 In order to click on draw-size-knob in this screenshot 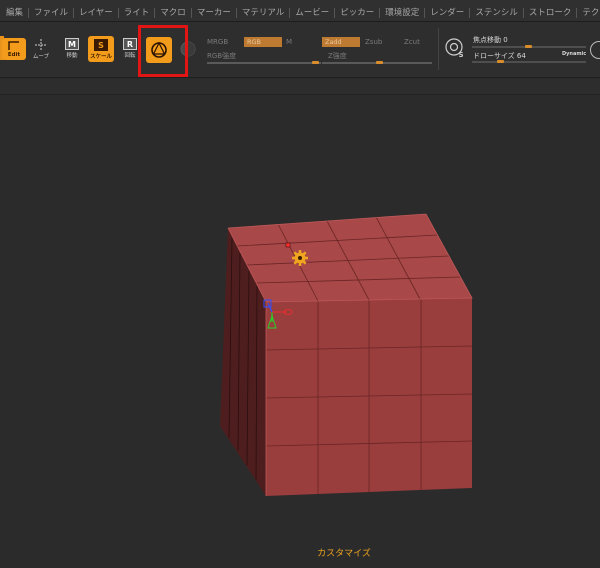, I will do `click(500, 61)`.